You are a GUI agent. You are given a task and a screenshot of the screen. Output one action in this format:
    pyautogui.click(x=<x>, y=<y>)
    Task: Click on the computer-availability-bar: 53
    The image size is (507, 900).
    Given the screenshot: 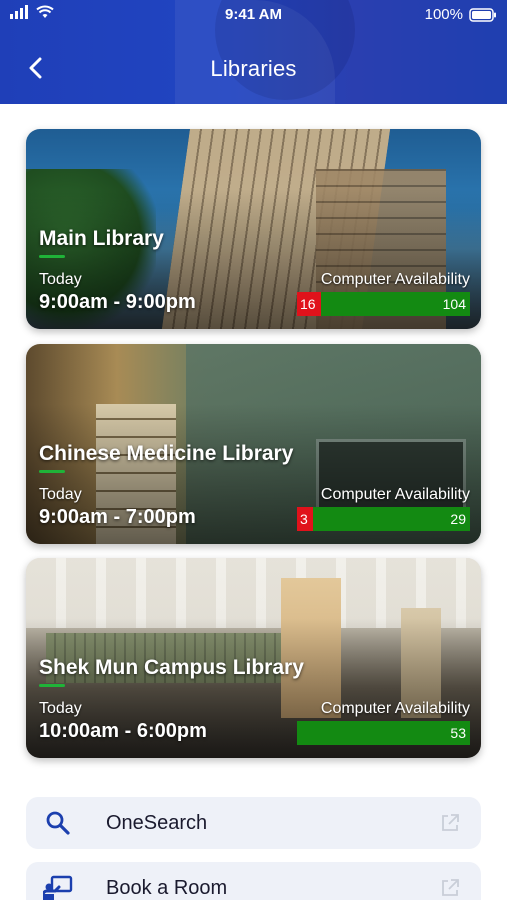 What is the action you would take?
    pyautogui.click(x=383, y=733)
    